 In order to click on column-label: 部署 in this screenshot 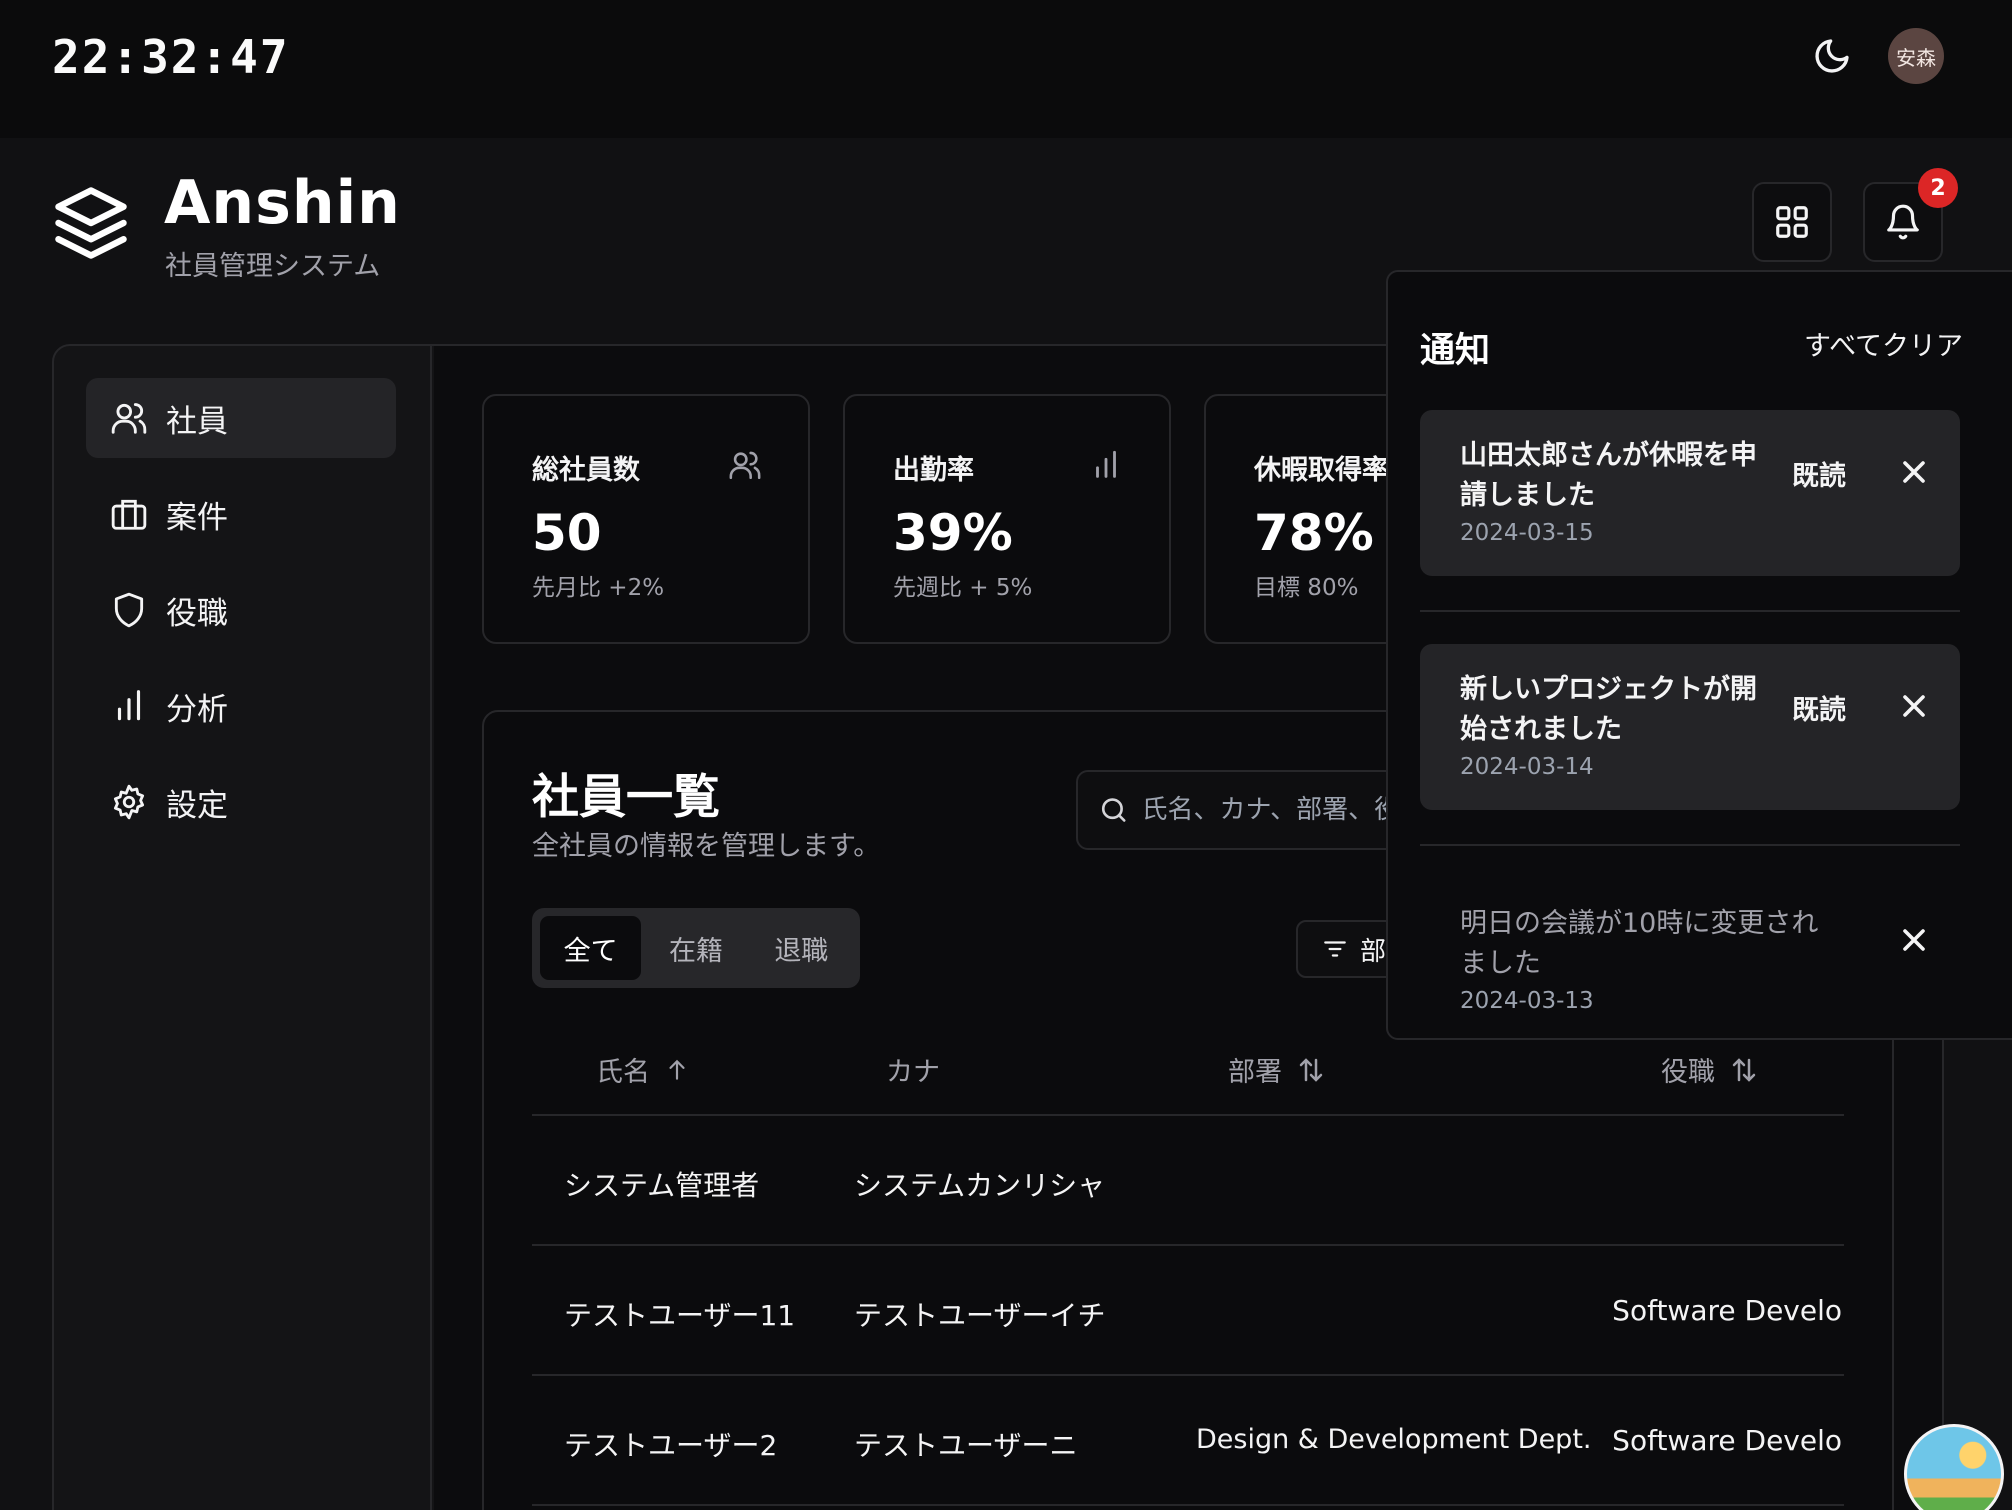, I will do `click(1255, 1072)`.